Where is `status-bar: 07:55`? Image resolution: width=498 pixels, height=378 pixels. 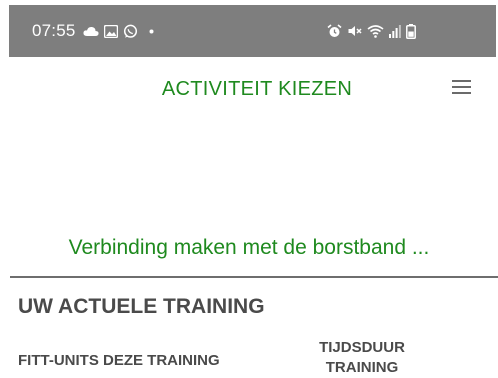
status-bar: 07:55 is located at coordinates (252, 31).